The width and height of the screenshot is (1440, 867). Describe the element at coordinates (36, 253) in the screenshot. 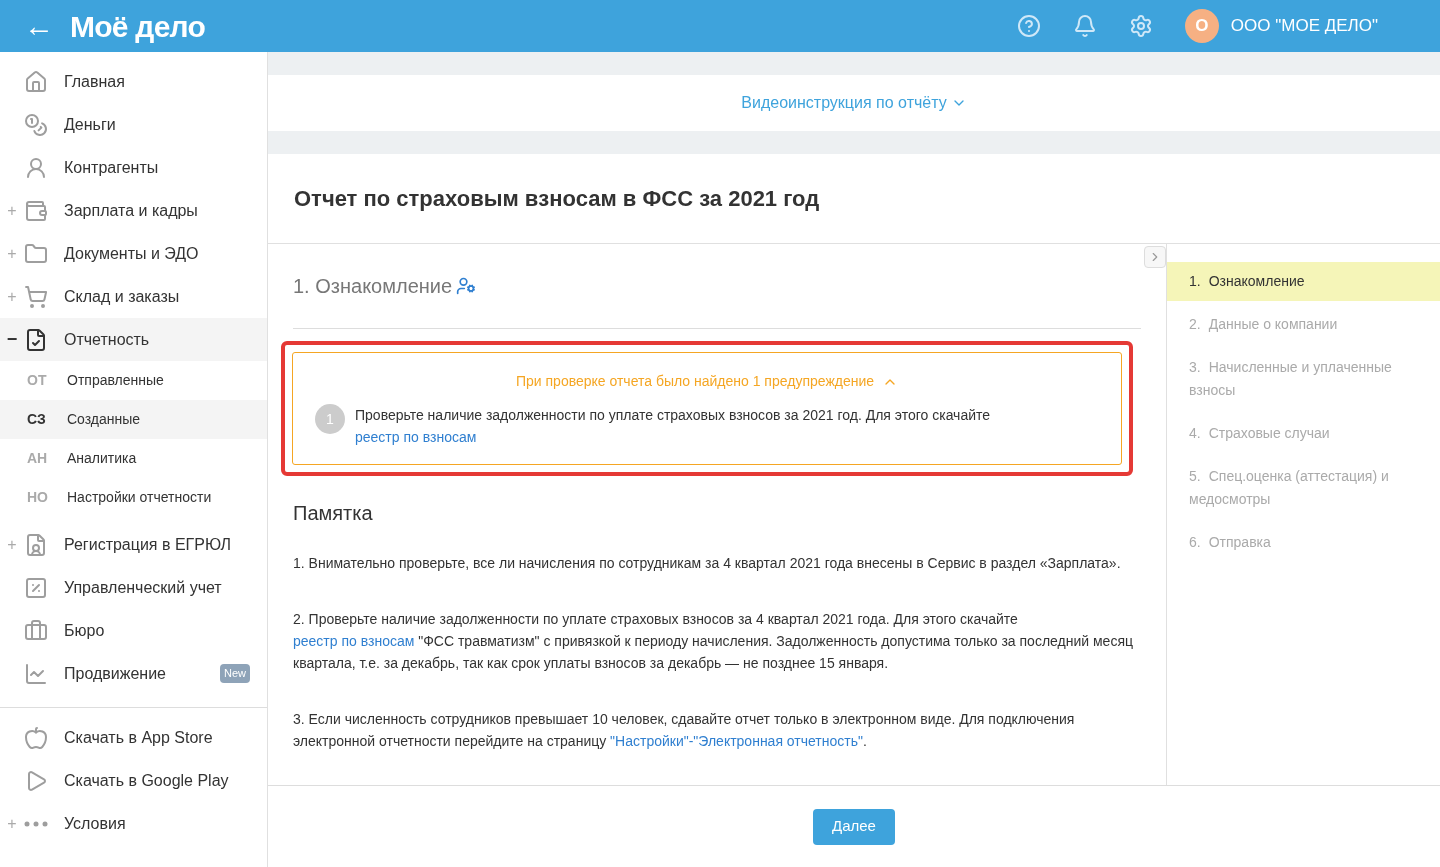

I see `folder-icon` at that location.